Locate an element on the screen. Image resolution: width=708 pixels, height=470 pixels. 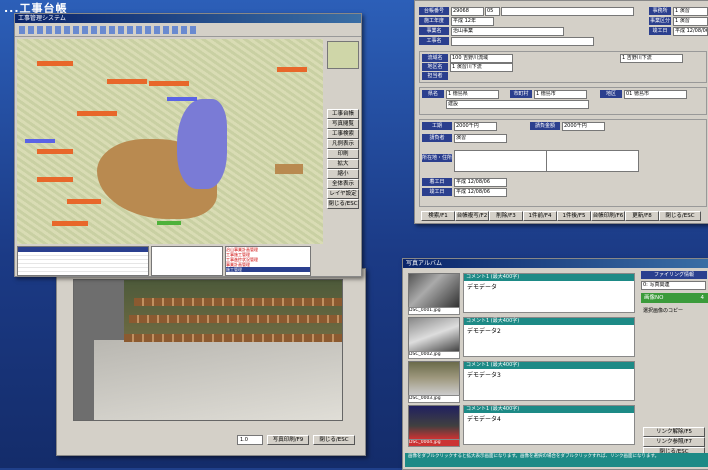
label-branch: 事務所 is located at coordinates (660, 11).